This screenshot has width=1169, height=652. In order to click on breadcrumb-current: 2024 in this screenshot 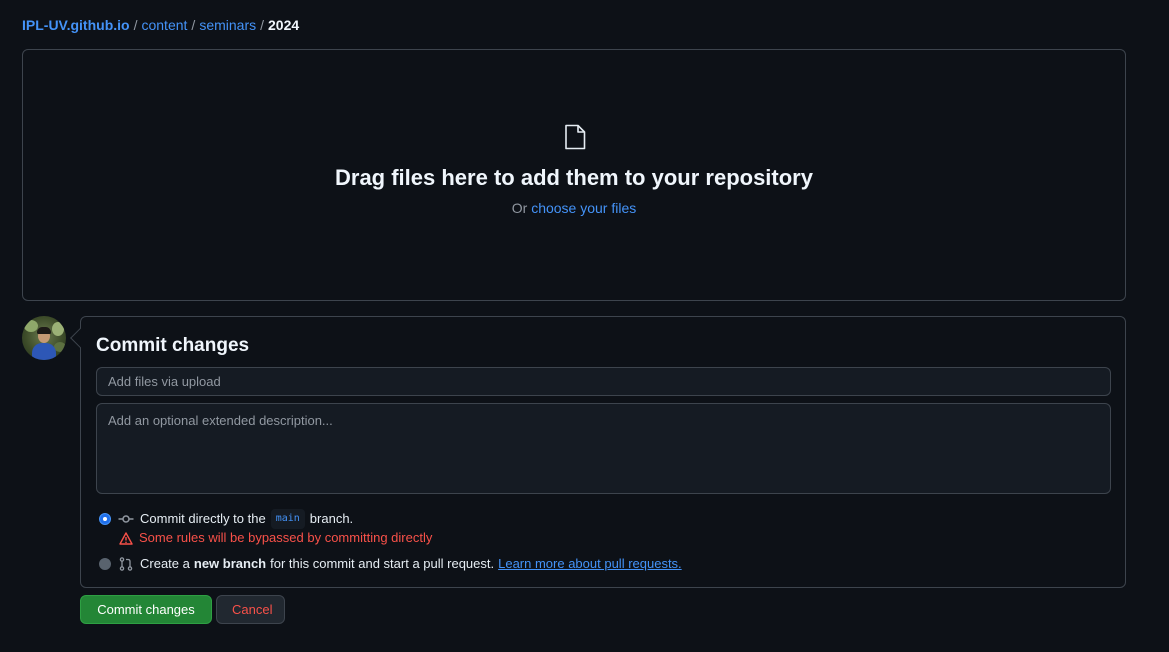, I will do `click(284, 25)`.